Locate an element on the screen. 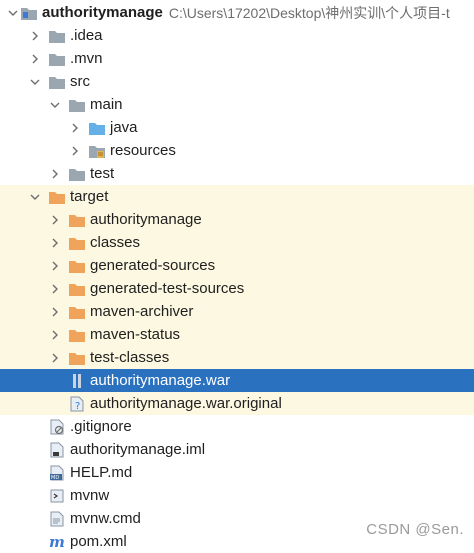 The image size is (474, 553). tree-item-label: java is located at coordinates (124, 127).